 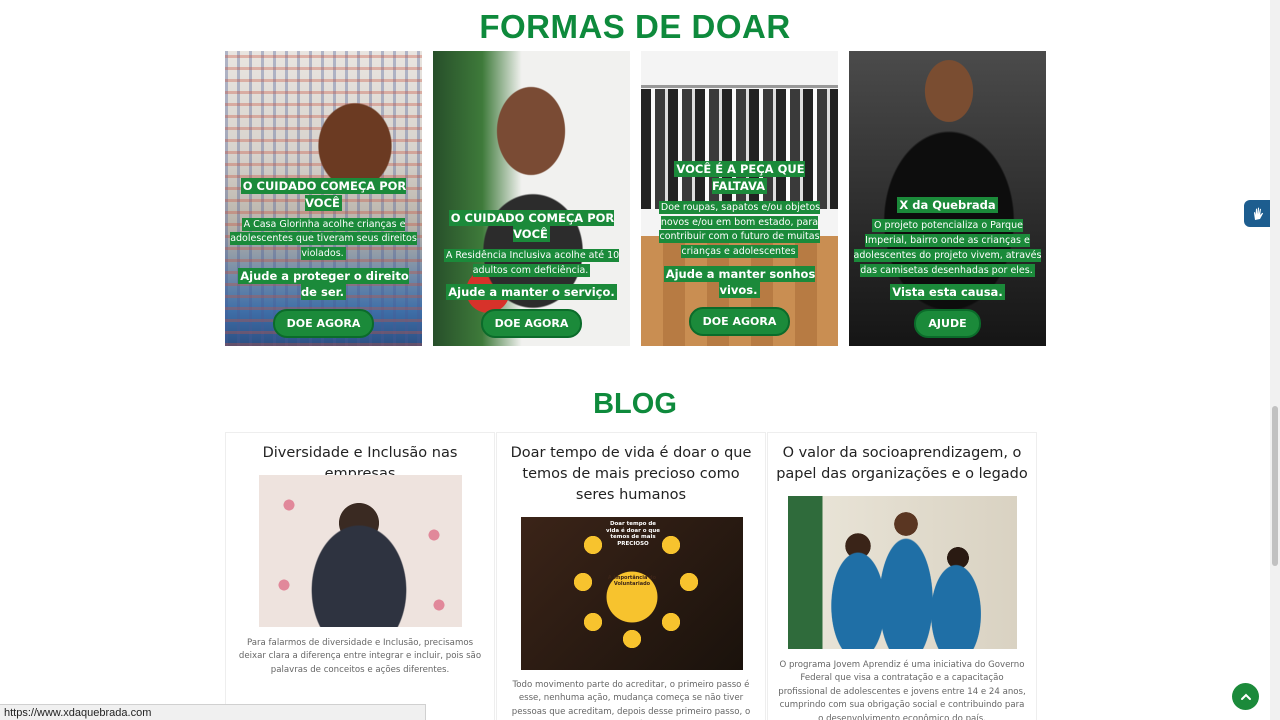 What do you see at coordinates (947, 292) in the screenshot?
I see `card-cta-text: Vista esta causa.` at bounding box center [947, 292].